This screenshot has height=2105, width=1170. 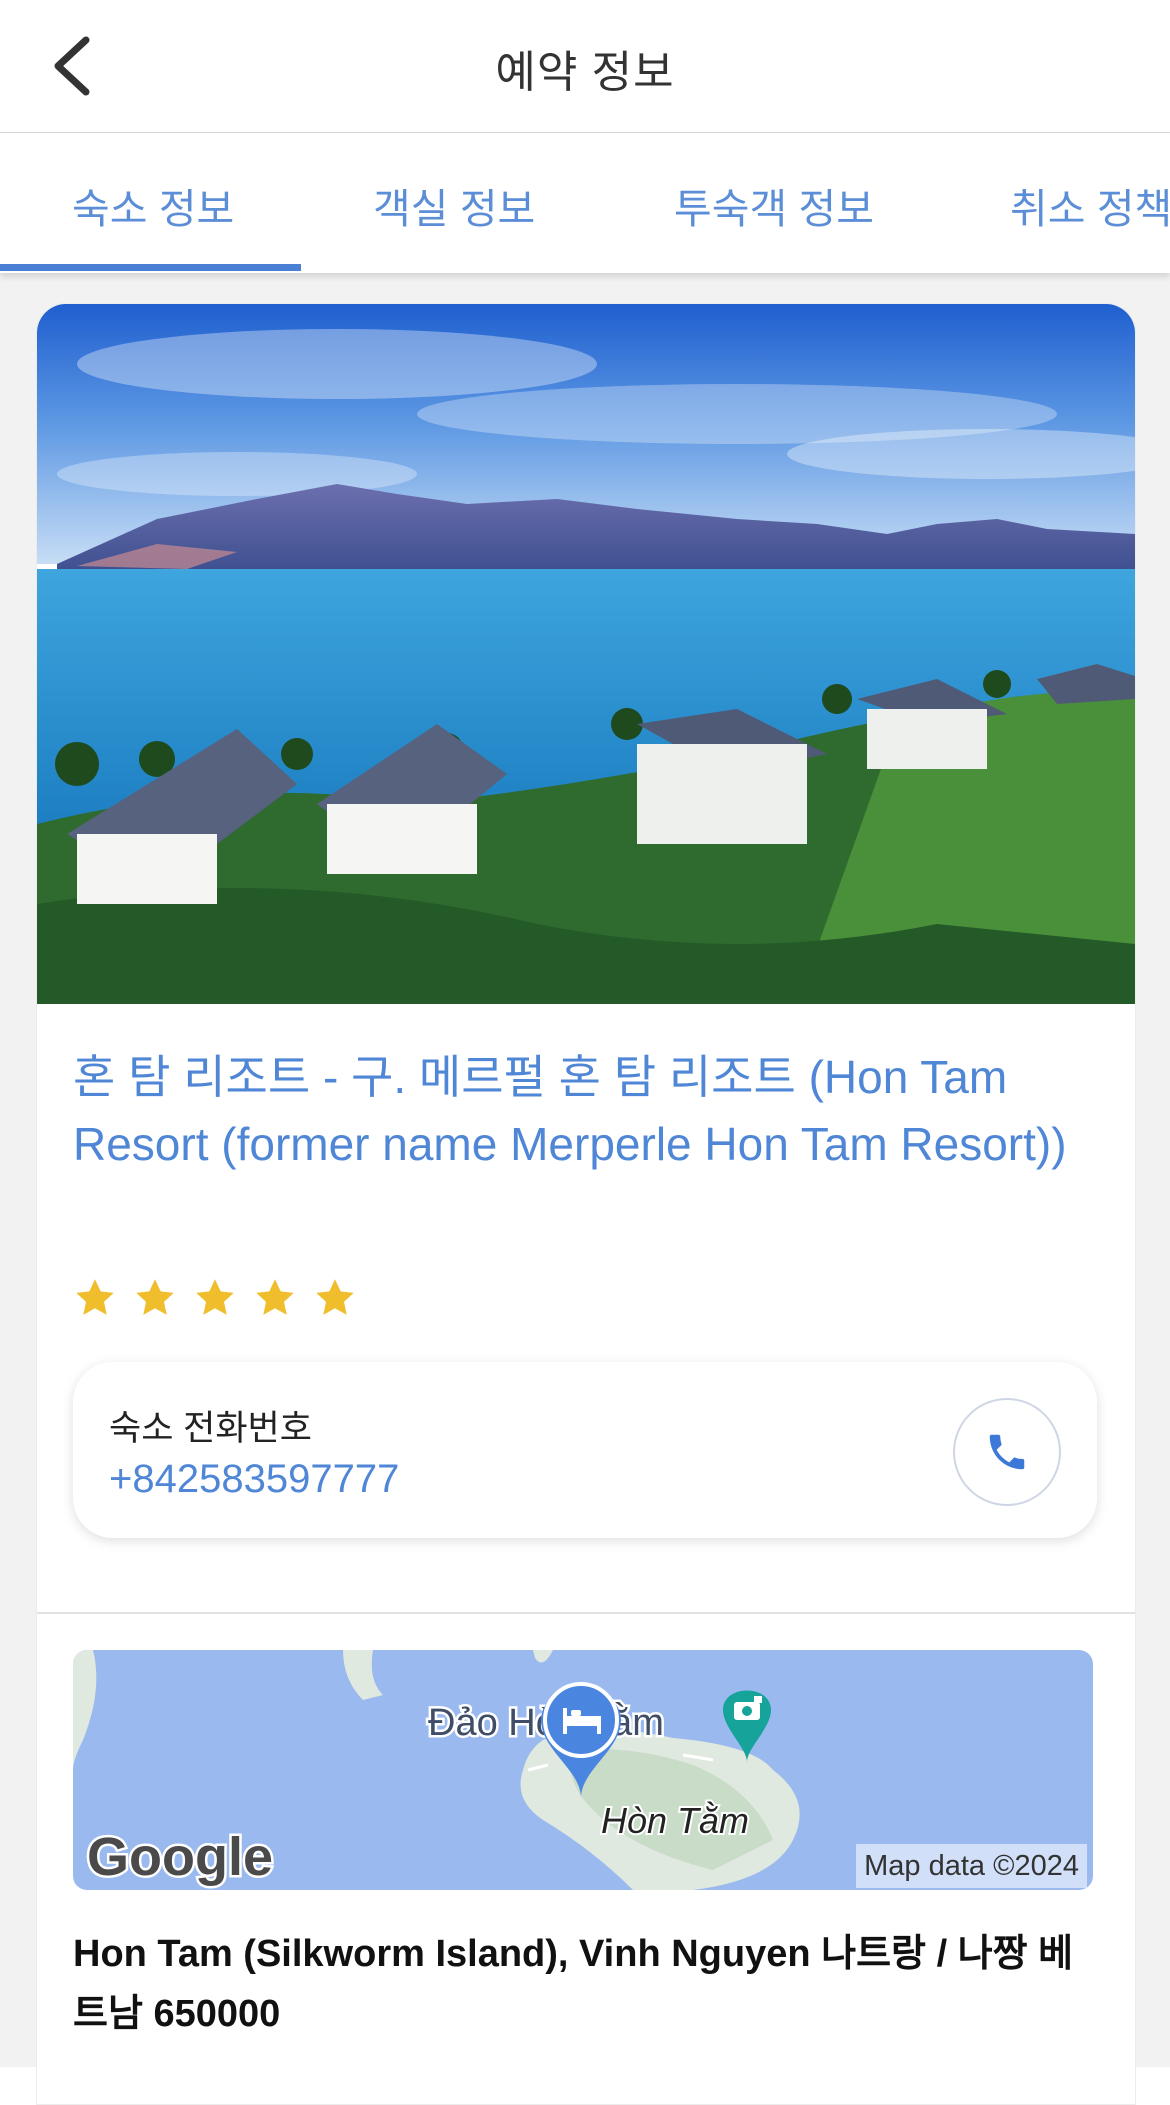 What do you see at coordinates (153, 205) in the screenshot?
I see `tab-property-info: 숙소 정보` at bounding box center [153, 205].